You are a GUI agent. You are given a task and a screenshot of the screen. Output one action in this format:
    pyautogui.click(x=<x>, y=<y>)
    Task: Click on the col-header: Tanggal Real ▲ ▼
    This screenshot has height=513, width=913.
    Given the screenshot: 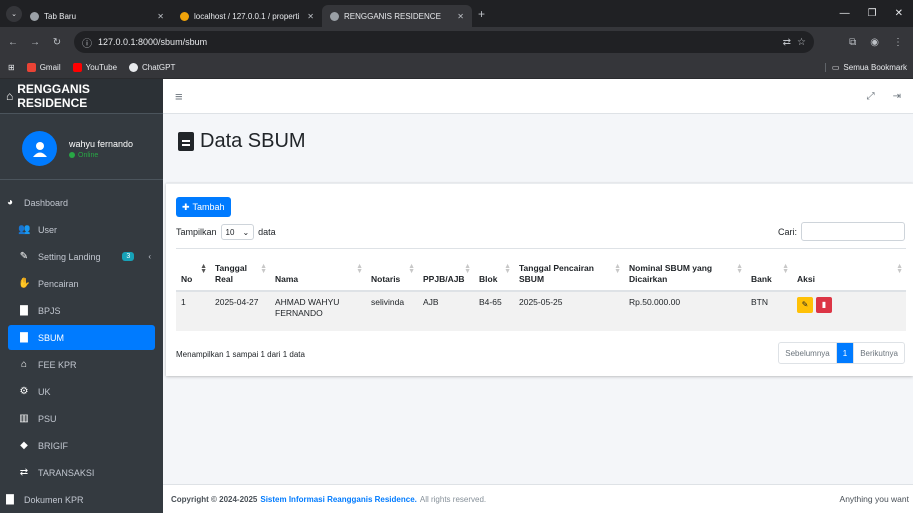 What is the action you would take?
    pyautogui.click(x=240, y=270)
    